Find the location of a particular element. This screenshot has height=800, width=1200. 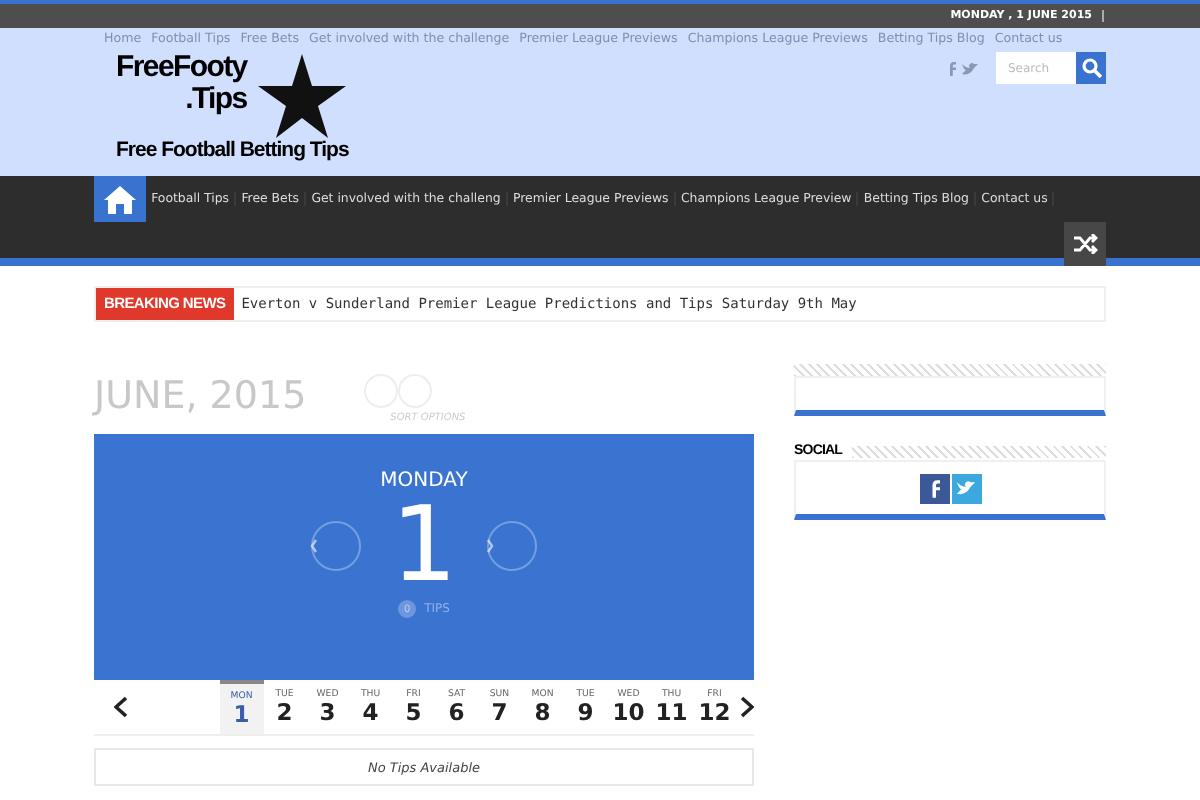

shuffle-button is located at coordinates (1085, 244).